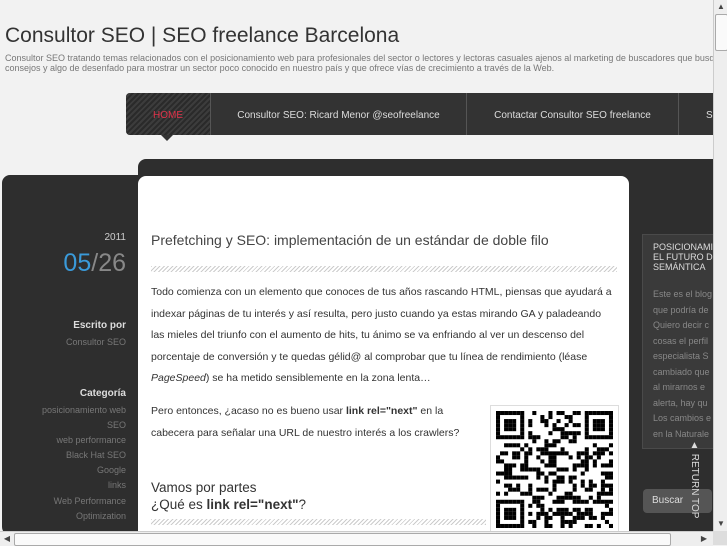 This screenshot has height=546, width=727. I want to click on subheading-divider, so click(318, 522).